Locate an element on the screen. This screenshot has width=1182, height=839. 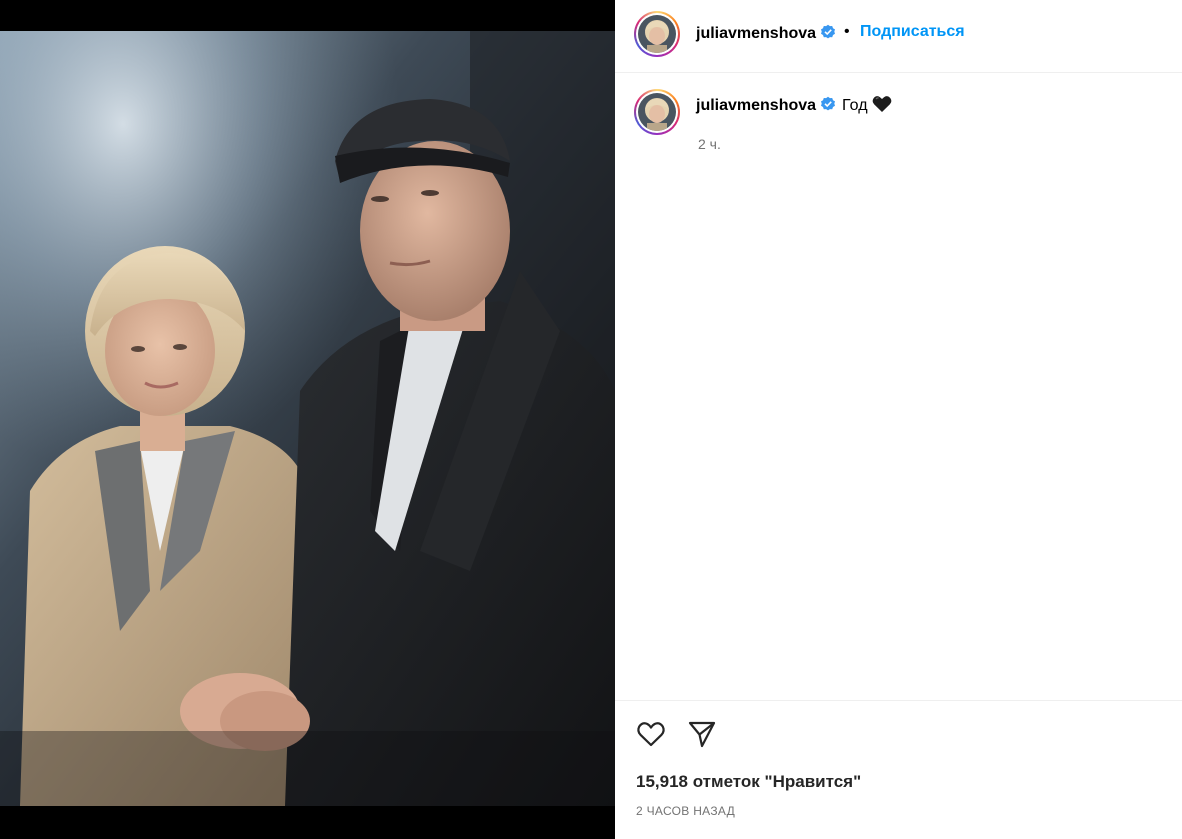
caption-username: juliavmenshova is located at coordinates (756, 105).